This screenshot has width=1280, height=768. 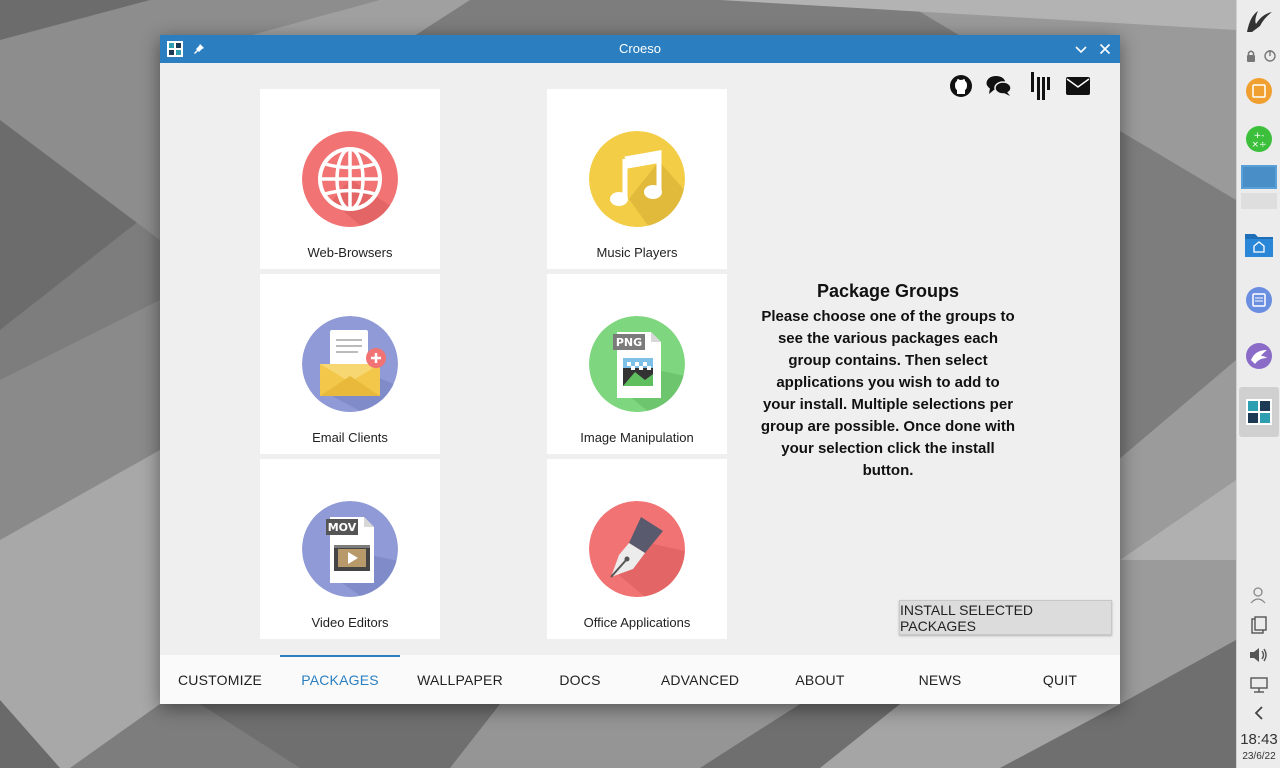 I want to click on tab-news: NEWS, so click(x=940, y=679).